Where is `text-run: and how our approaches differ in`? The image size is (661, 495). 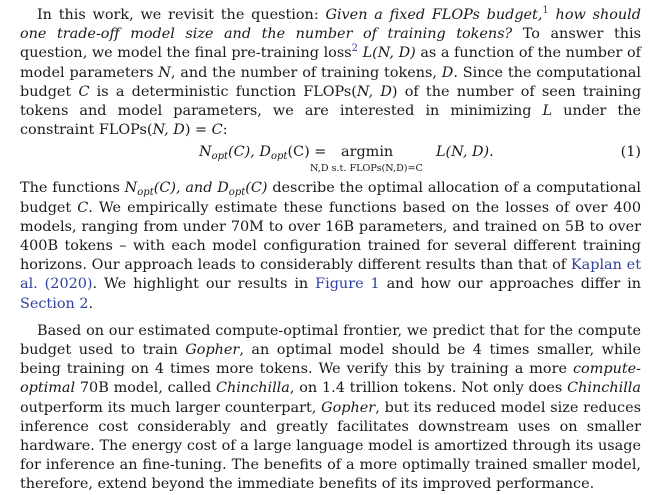 text-run: and how our approaches differ in is located at coordinates (510, 284).